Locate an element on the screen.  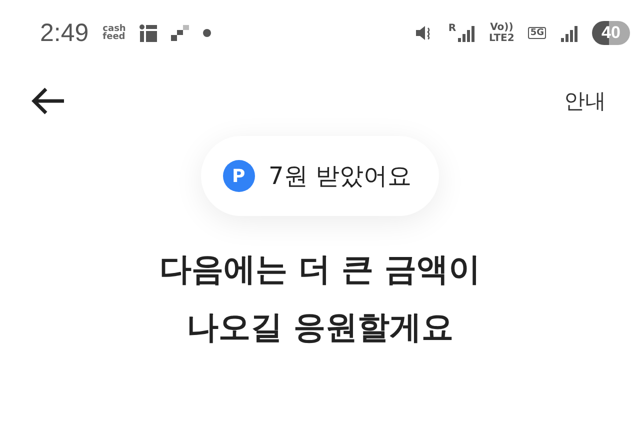
notification-logo: cash feed is located at coordinates (113, 33).